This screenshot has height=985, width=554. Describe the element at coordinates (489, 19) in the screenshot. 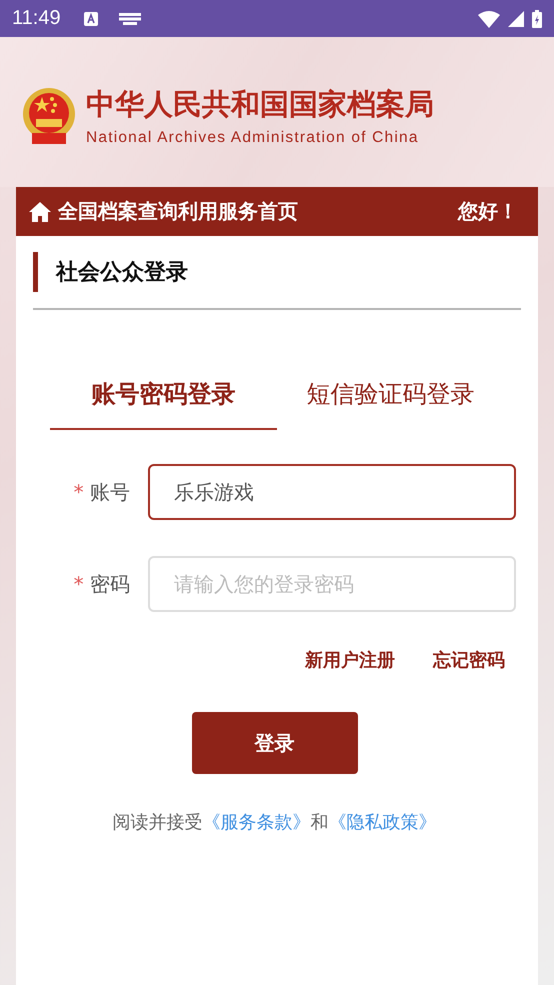

I see `wifi-icon` at that location.